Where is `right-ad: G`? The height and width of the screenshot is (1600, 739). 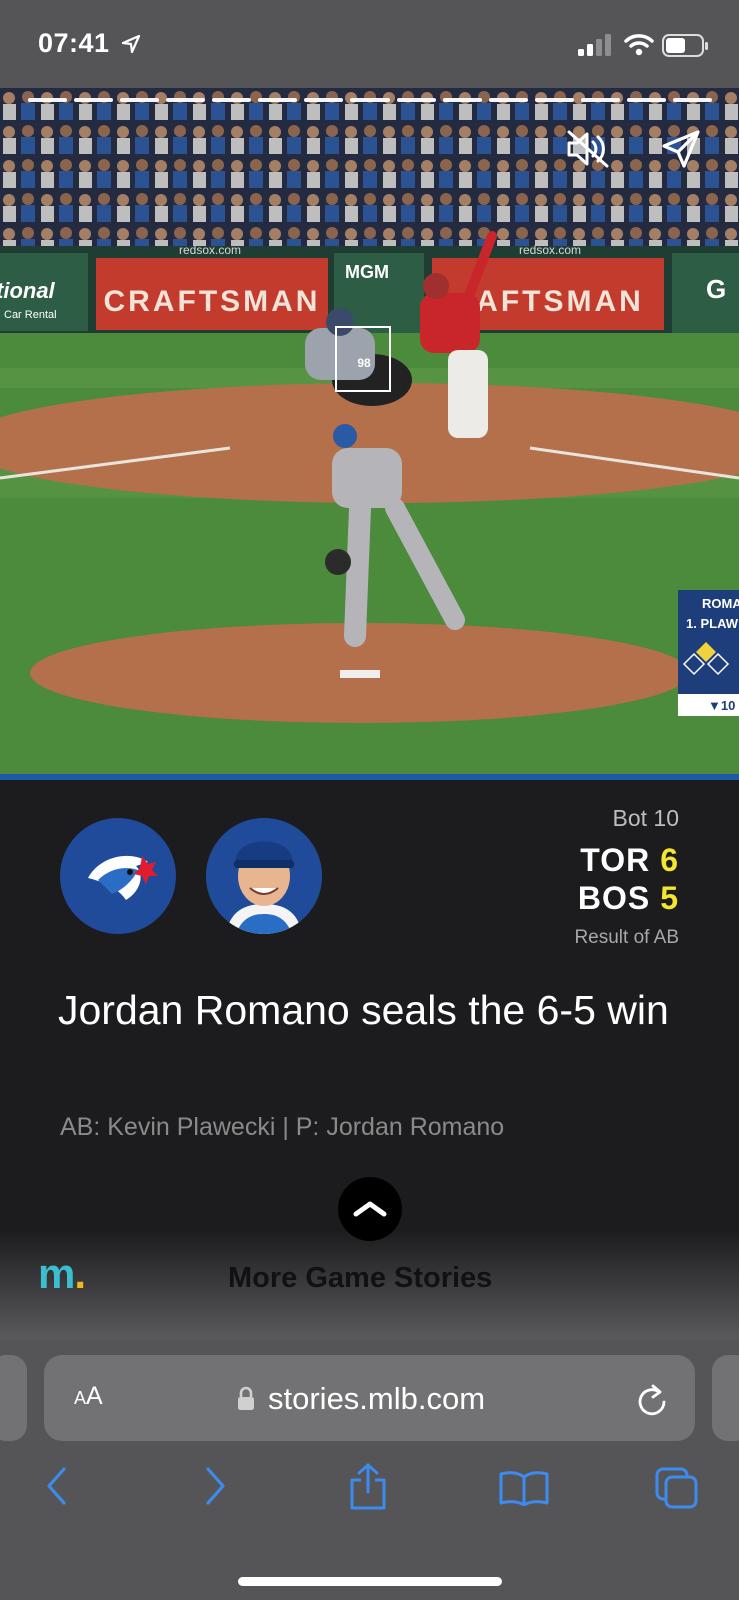
right-ad: G is located at coordinates (716, 289).